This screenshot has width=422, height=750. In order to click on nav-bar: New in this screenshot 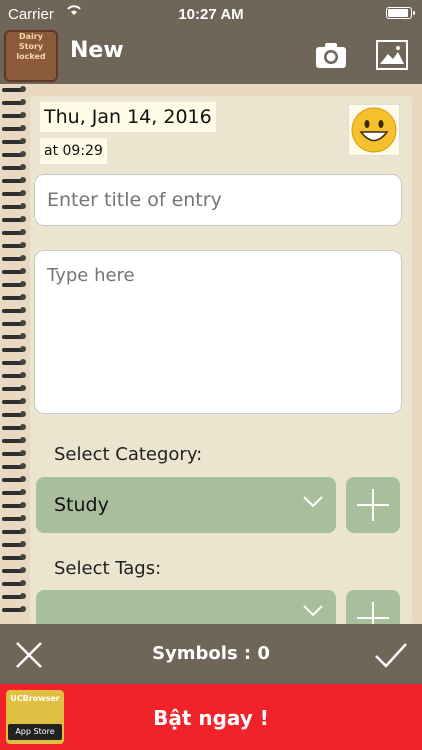, I will do `click(211, 56)`.